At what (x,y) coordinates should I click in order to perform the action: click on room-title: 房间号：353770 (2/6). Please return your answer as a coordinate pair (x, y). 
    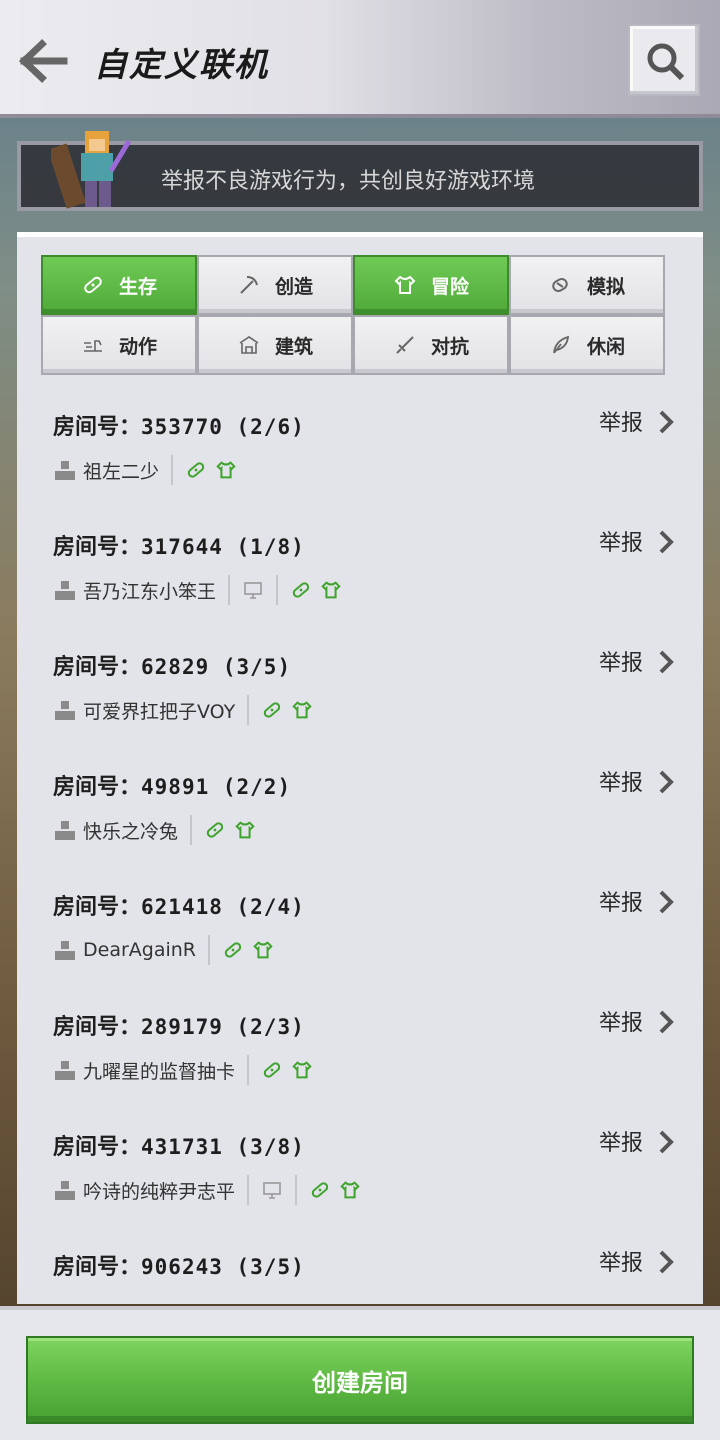
    Looking at the image, I should click on (179, 425).